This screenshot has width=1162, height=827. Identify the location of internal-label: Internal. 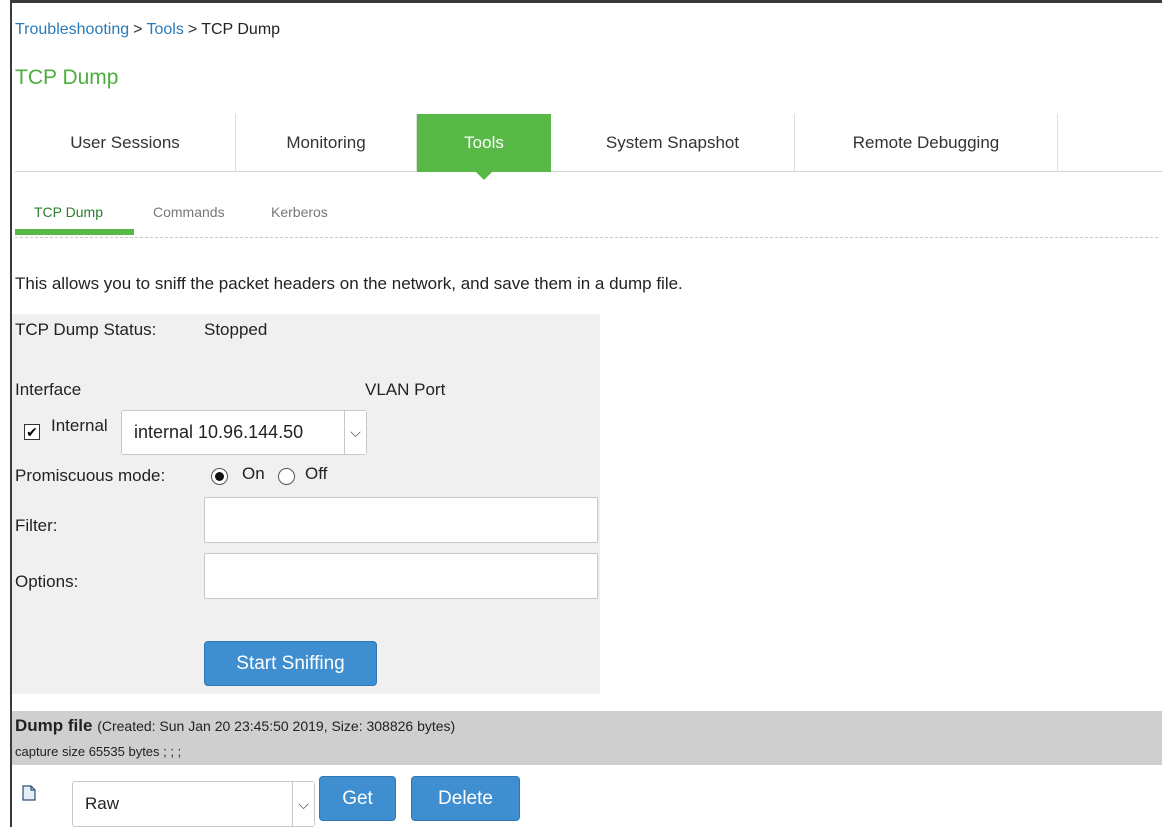
(79, 425).